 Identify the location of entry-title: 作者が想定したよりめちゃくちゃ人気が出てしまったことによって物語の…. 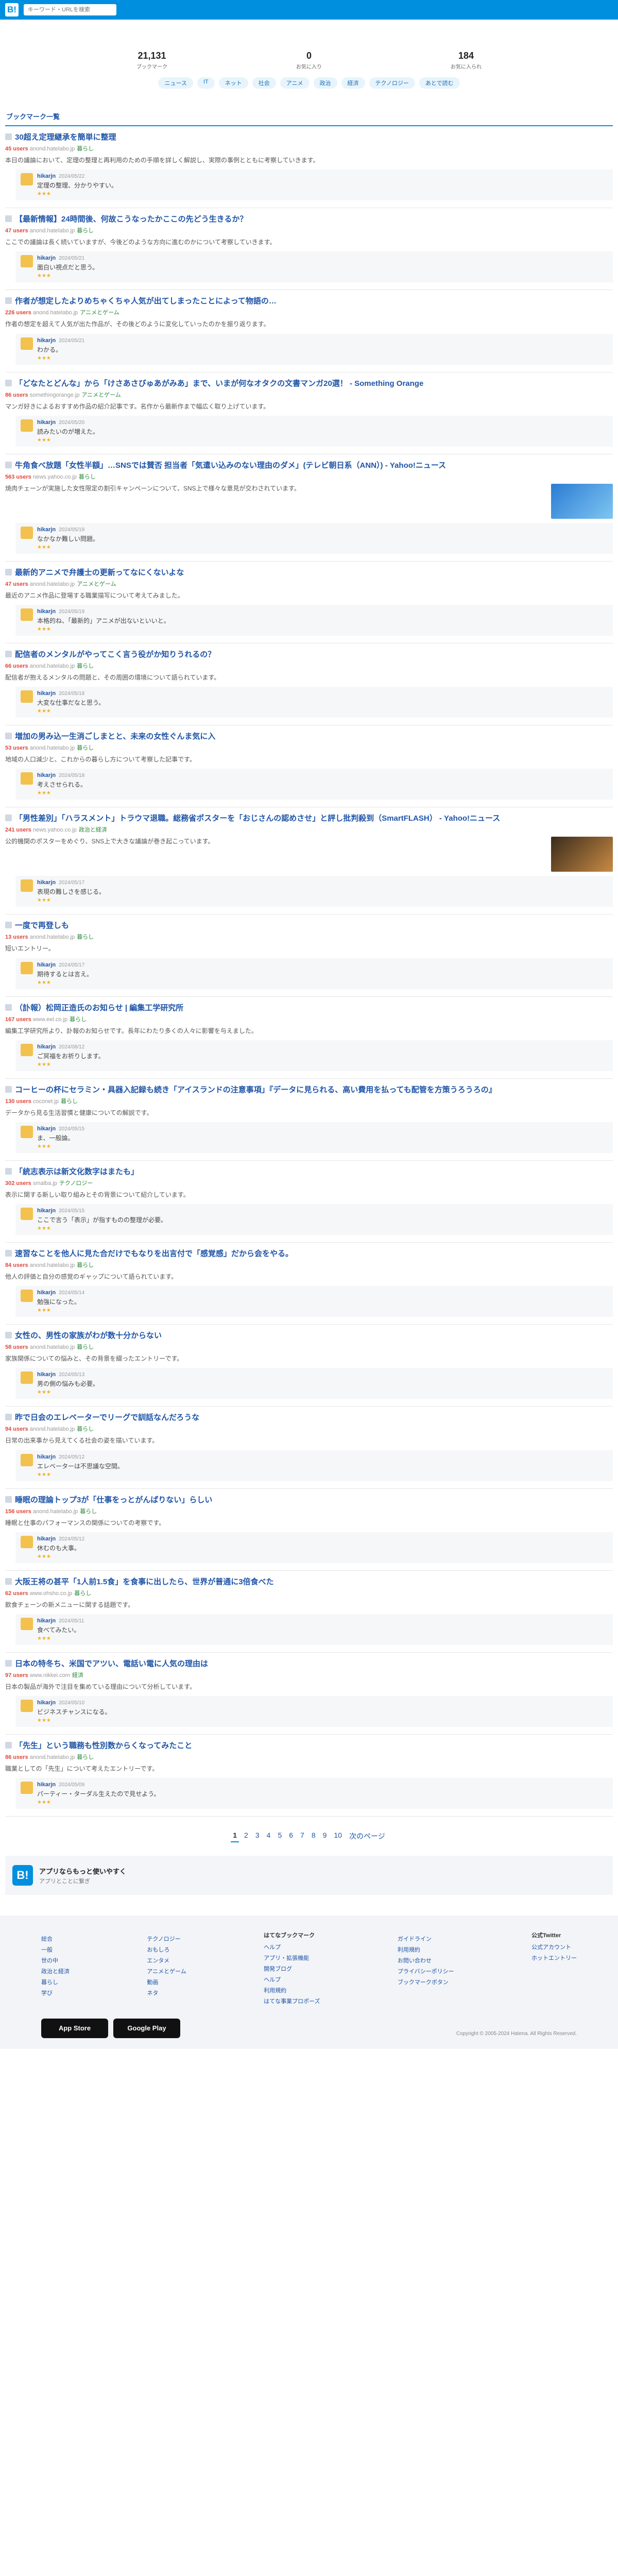
(309, 300).